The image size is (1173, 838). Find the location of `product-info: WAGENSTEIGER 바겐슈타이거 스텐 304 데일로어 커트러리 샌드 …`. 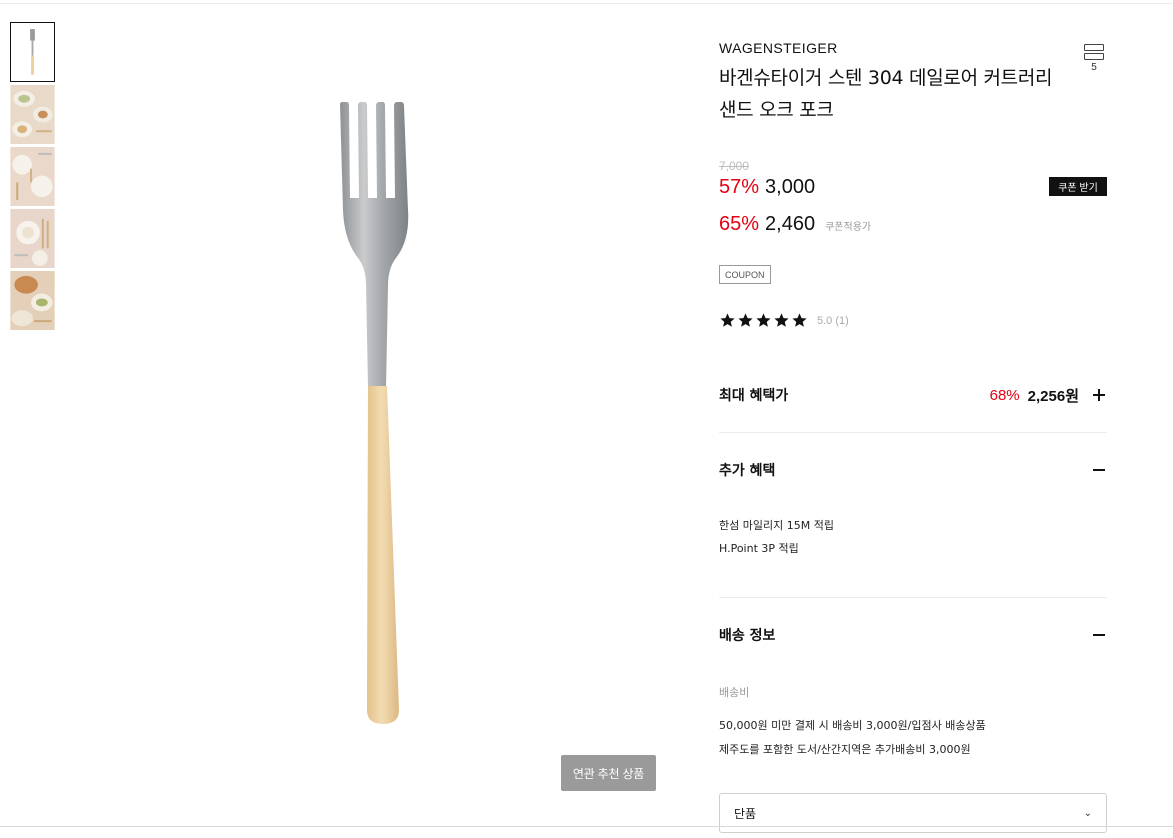

product-info: WAGENSTEIGER 바겐슈타이거 스텐 304 데일로어 커트러리 샌드 … is located at coordinates (913, 83).